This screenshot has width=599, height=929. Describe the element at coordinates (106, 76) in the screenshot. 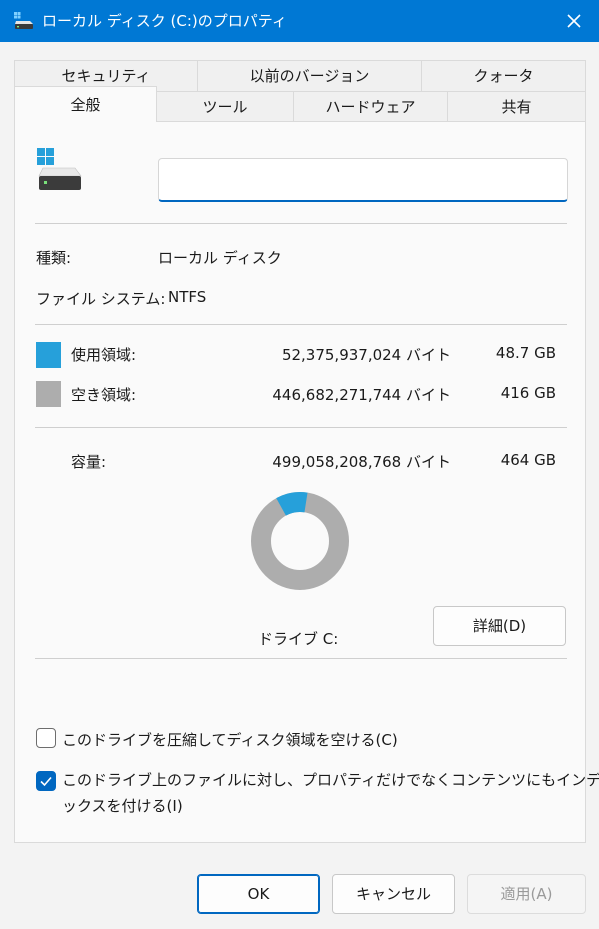

I see `tab-label: セキュリティ` at that location.